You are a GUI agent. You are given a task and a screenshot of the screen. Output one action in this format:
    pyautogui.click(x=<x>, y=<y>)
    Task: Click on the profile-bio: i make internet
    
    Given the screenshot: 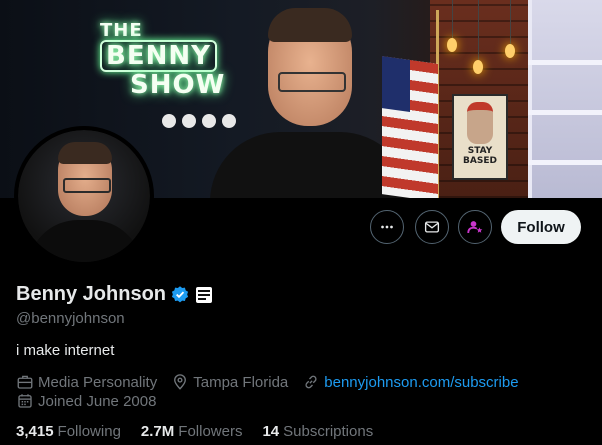 What is the action you would take?
    pyautogui.click(x=65, y=350)
    